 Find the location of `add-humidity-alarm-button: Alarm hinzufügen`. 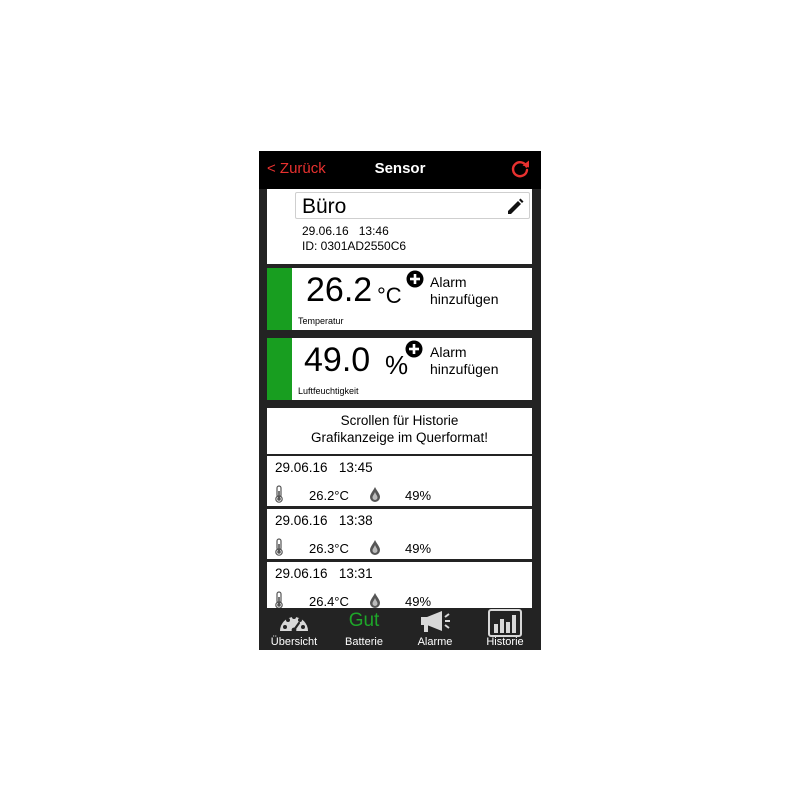

add-humidity-alarm-button: Alarm hinzufügen is located at coordinates (464, 361).